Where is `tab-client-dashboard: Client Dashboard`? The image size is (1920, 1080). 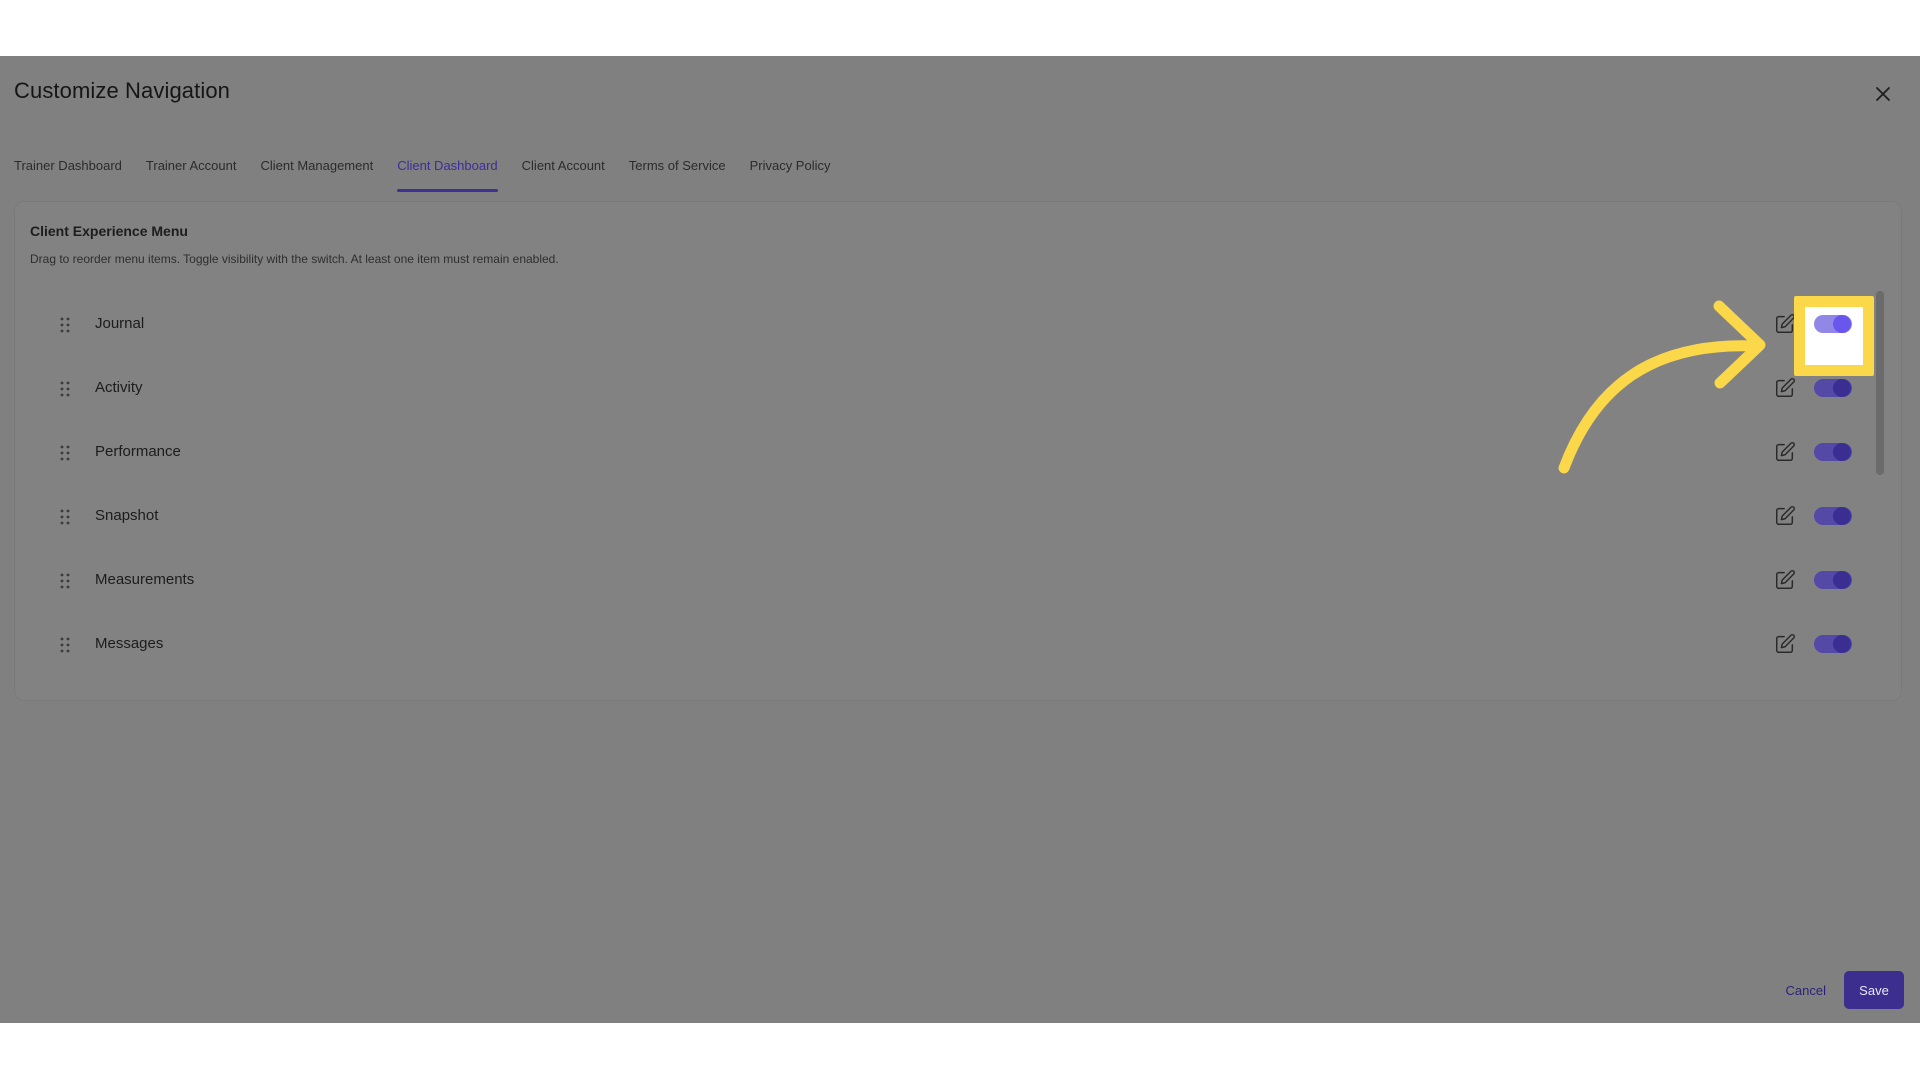
tab-client-dashboard: Client Dashboard is located at coordinates (448, 172).